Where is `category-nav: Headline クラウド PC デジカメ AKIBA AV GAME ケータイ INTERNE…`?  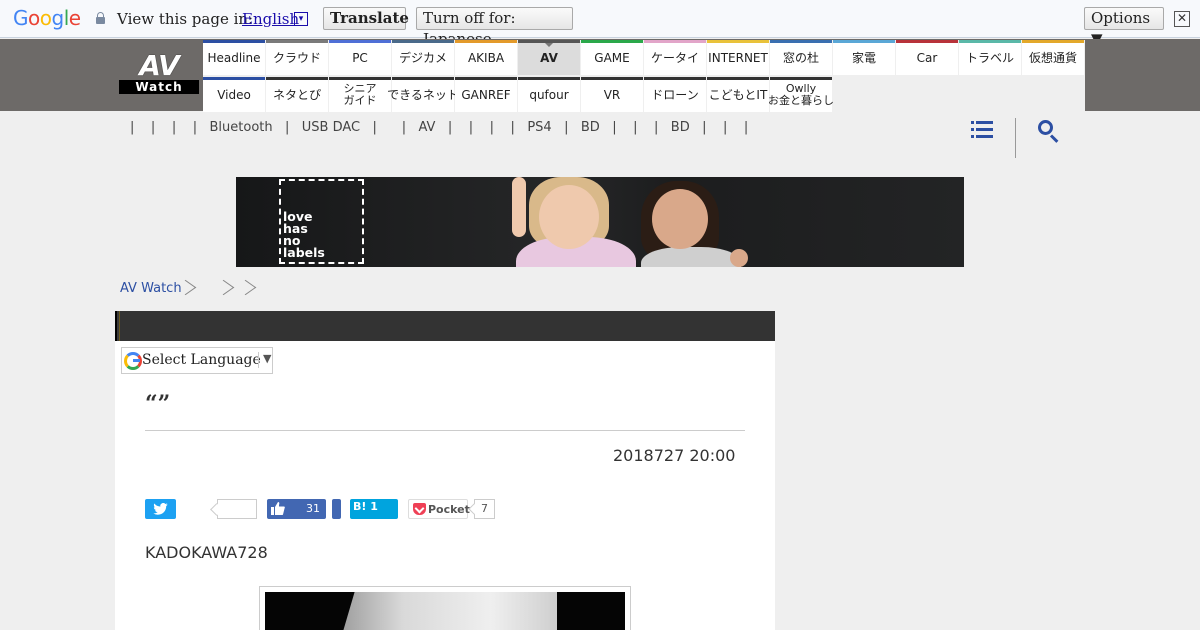
category-nav: Headline クラウド PC デジカメ AKIBA AV GAME ケータイ INTERNE… is located at coordinates (644, 76).